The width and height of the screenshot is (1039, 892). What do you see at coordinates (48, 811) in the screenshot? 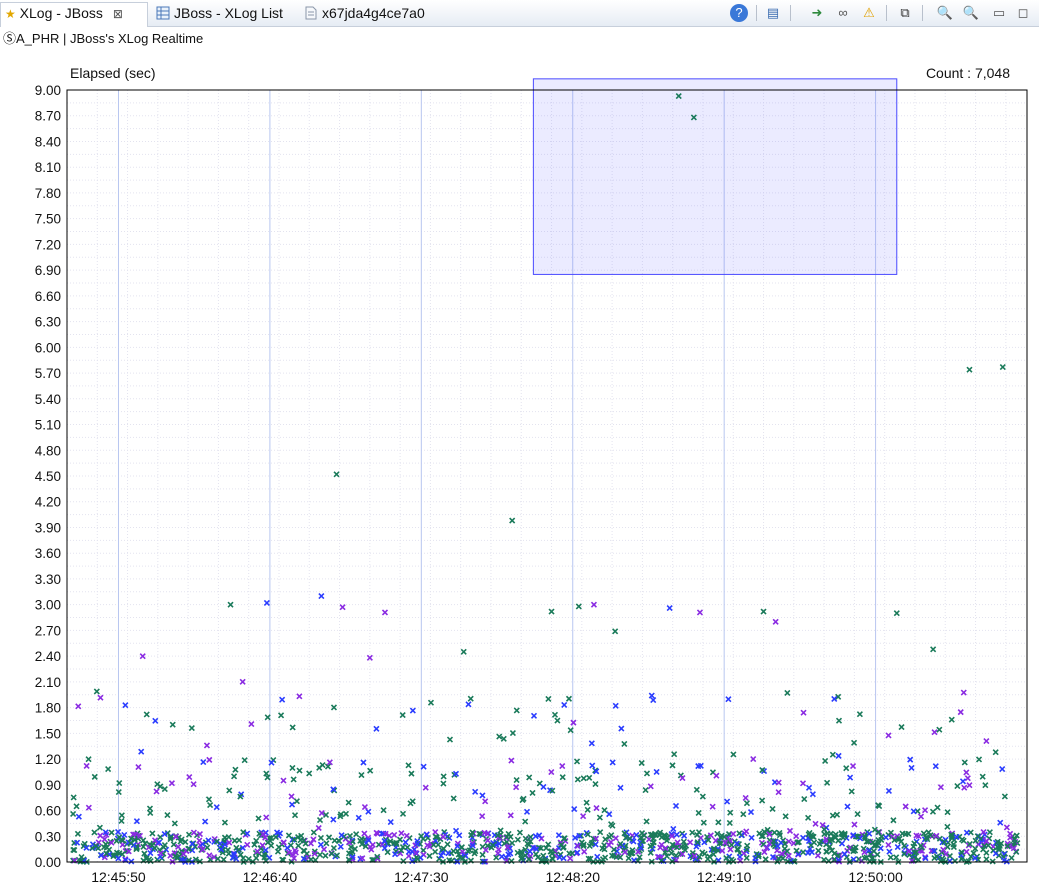
I see `y-tick-label: 0.60` at bounding box center [48, 811].